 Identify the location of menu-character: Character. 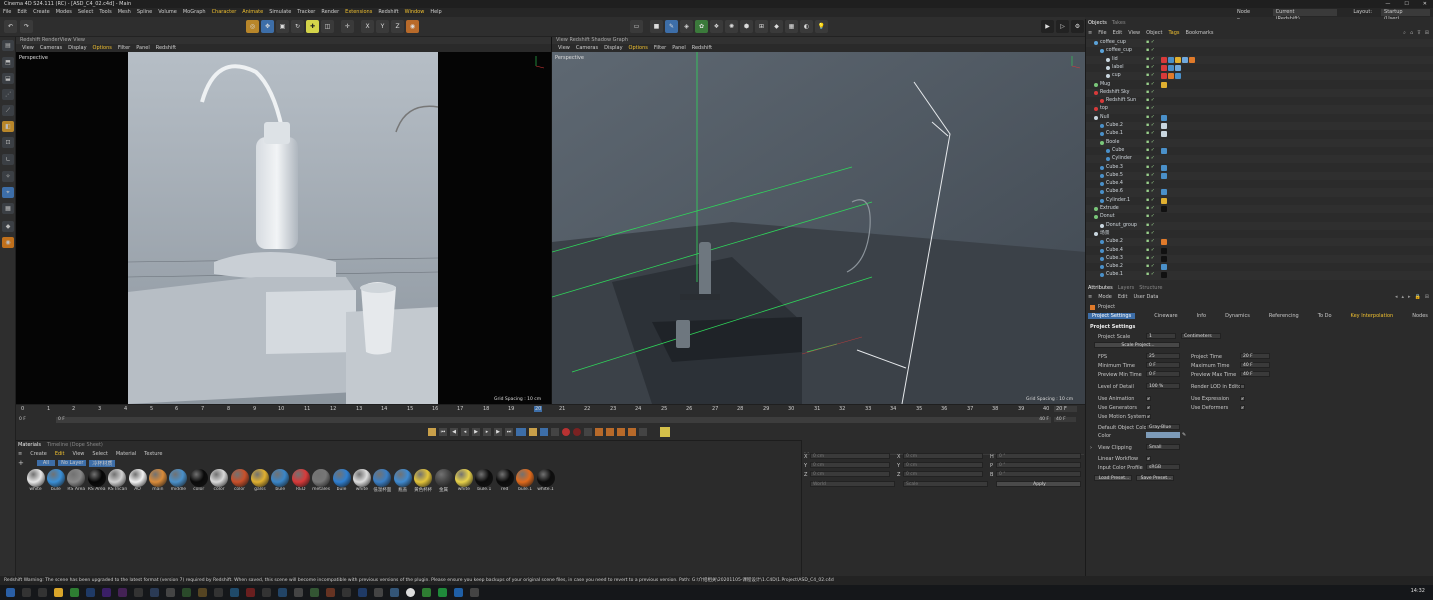
(224, 12).